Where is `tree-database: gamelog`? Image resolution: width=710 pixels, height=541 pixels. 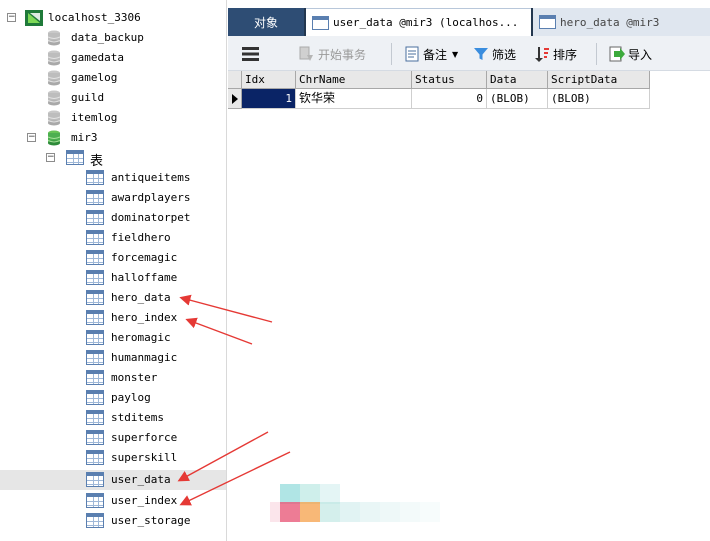
tree-database: gamelog is located at coordinates (113, 78).